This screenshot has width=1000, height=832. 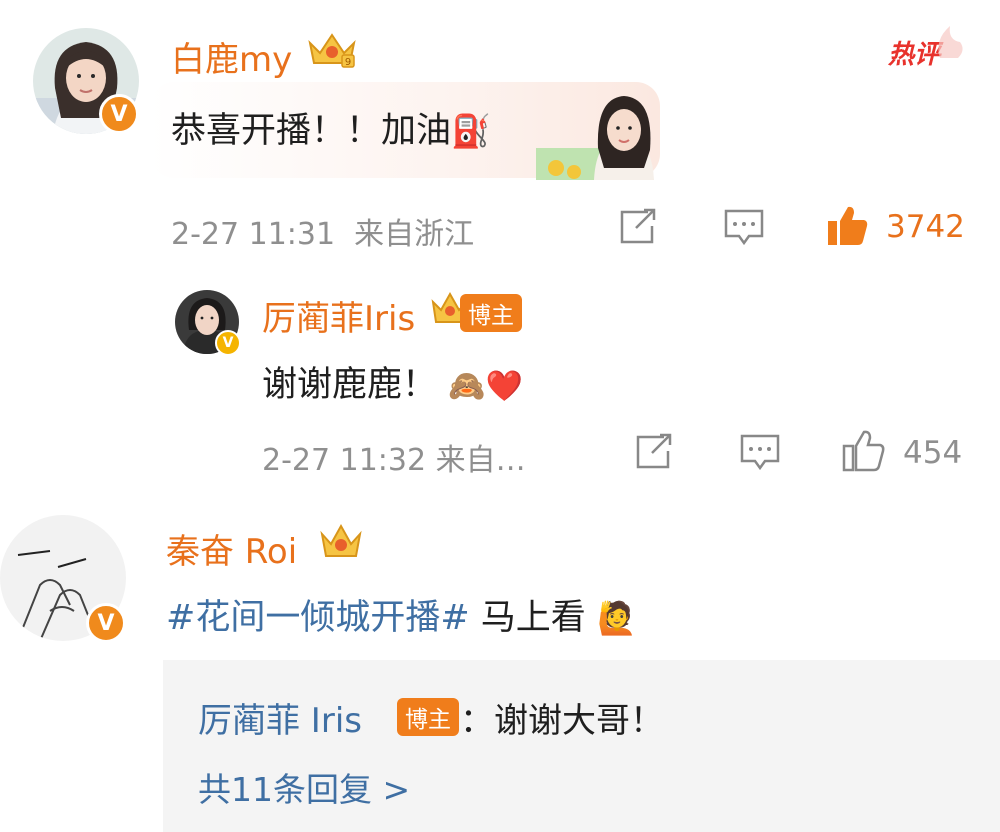 What do you see at coordinates (231, 56) in the screenshot?
I see `username: 白鹿my` at bounding box center [231, 56].